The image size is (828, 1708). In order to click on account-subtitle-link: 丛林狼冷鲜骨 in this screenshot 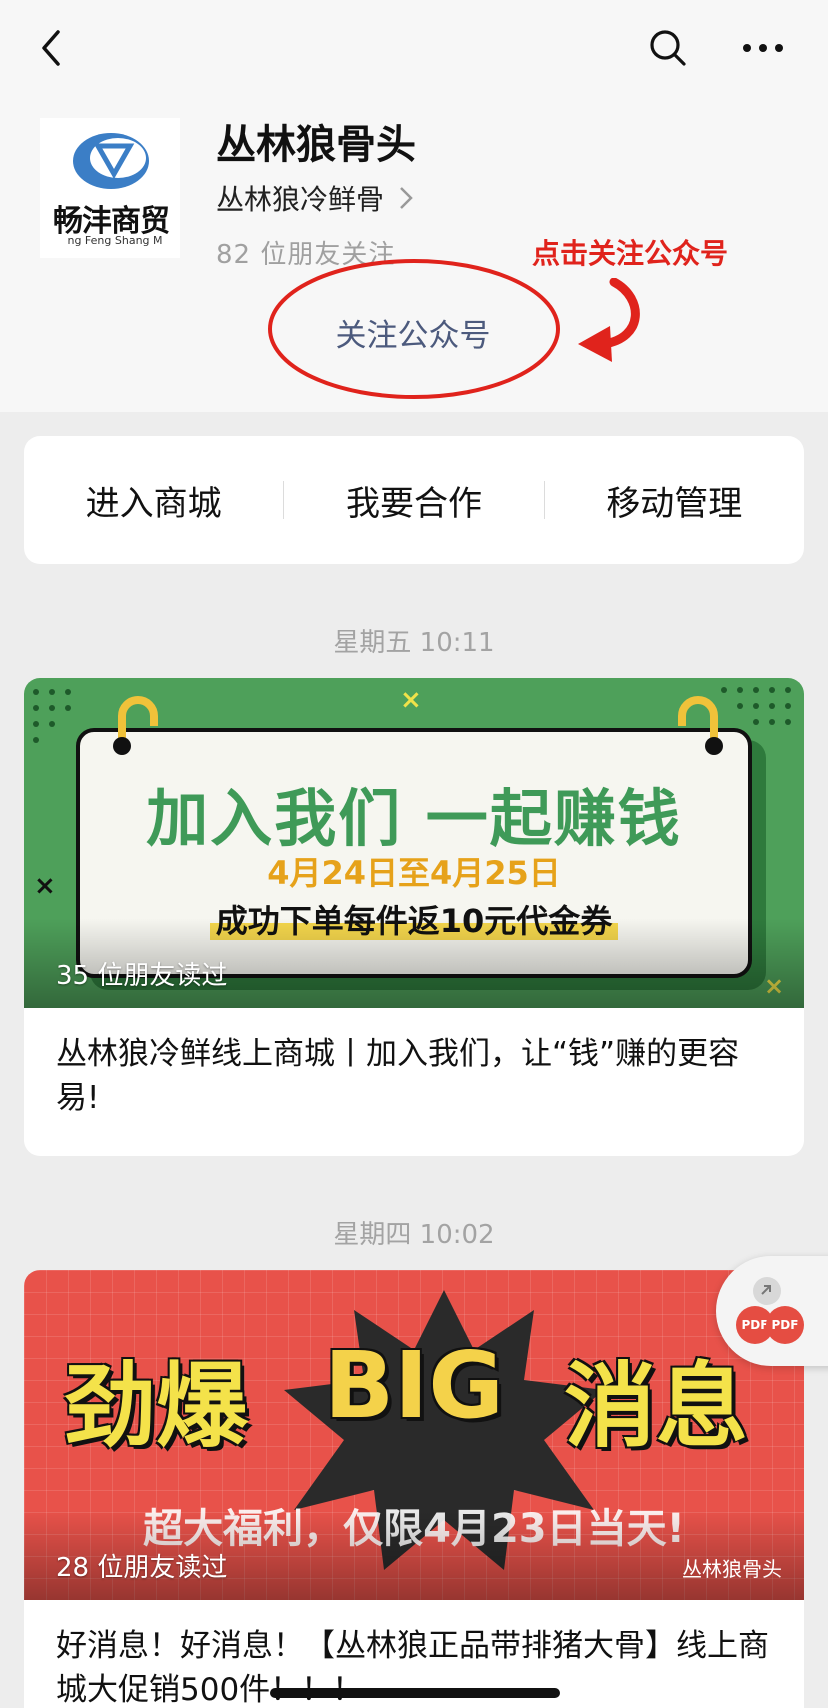, I will do `click(315, 198)`.